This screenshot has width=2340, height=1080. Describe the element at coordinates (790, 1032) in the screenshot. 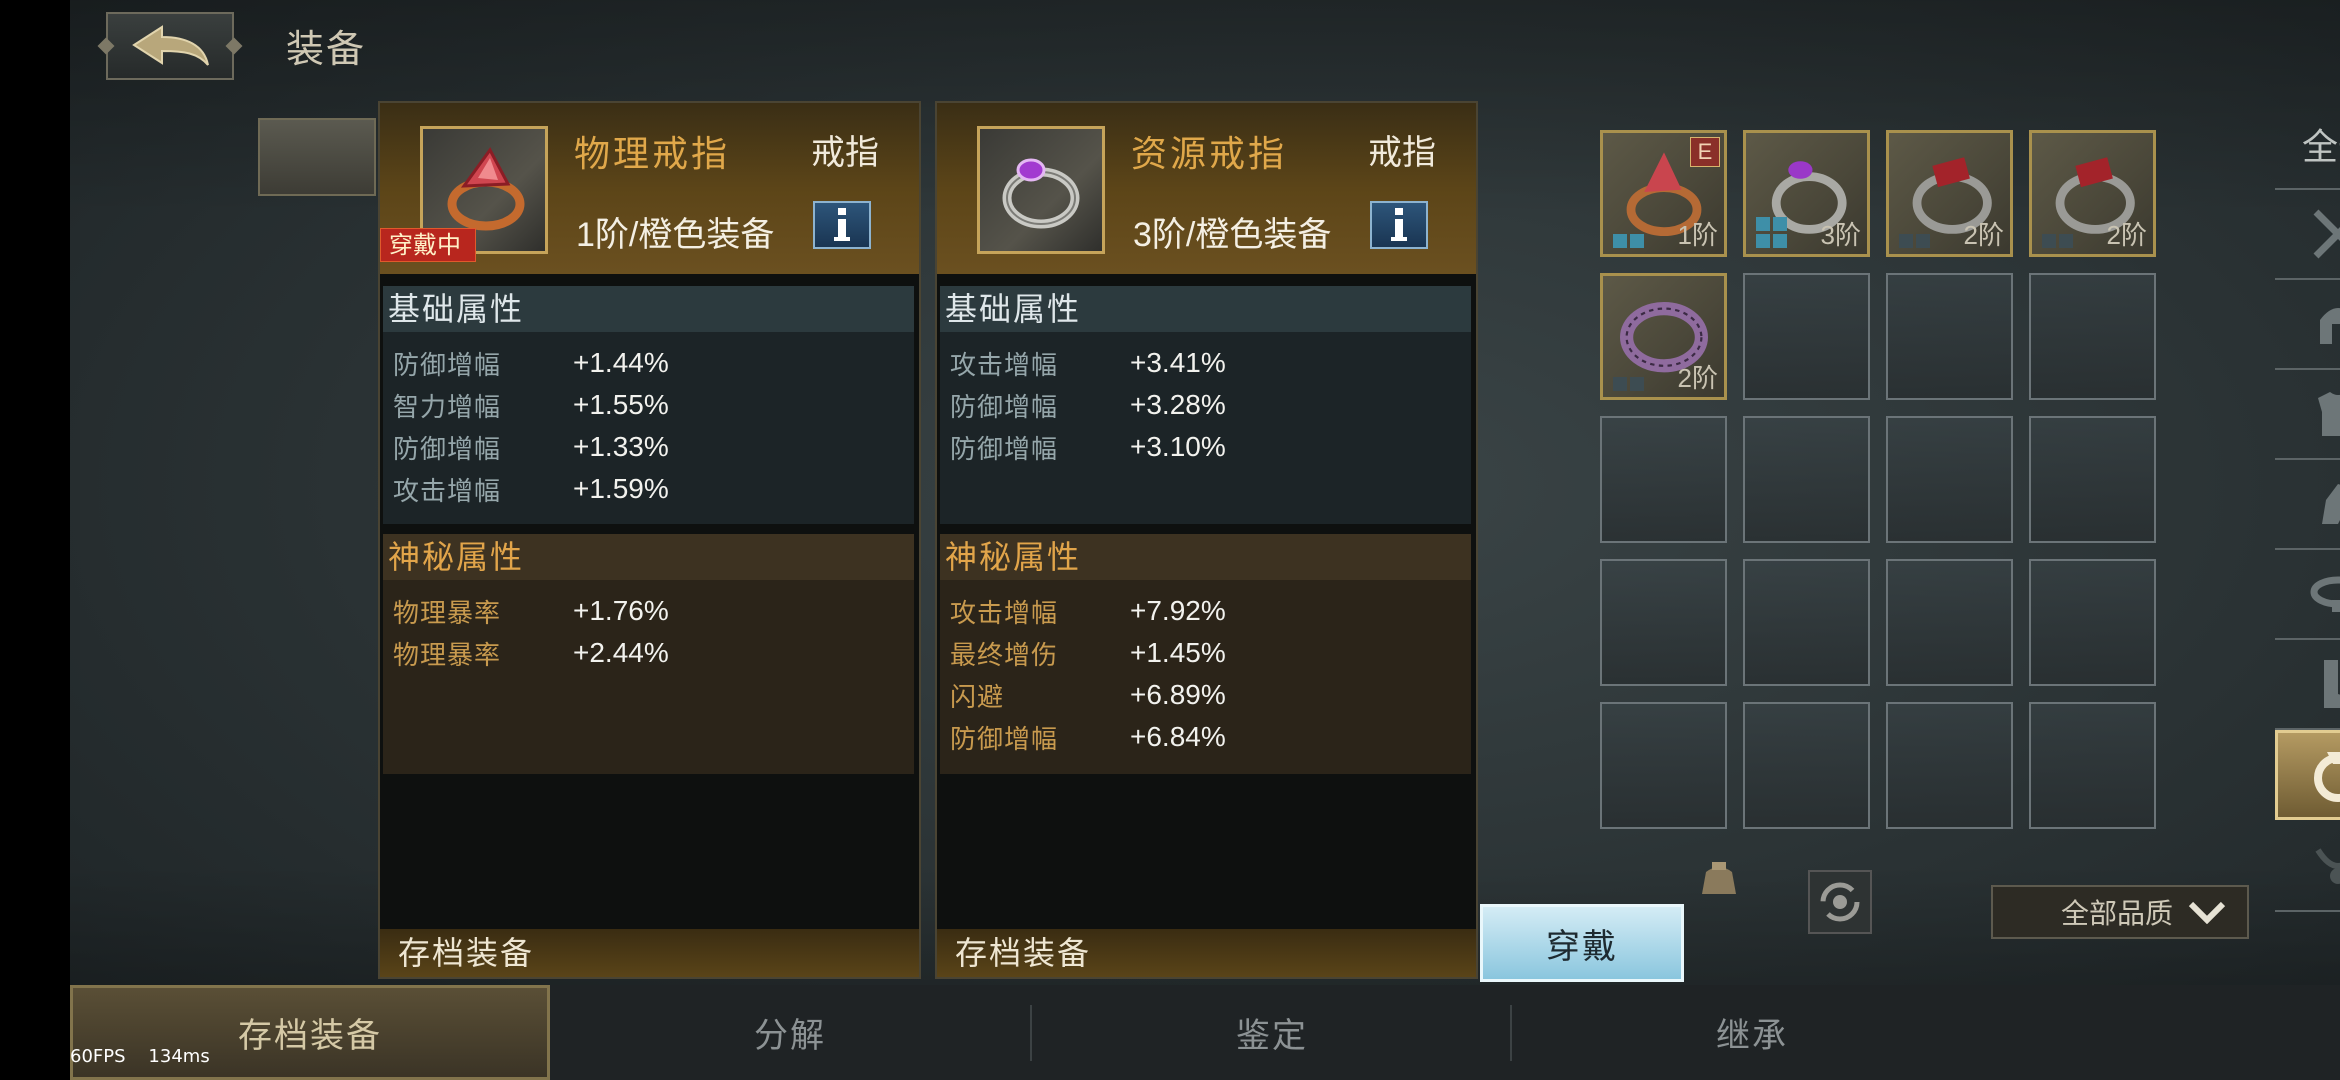

I see `tab-decompose: 分解` at that location.